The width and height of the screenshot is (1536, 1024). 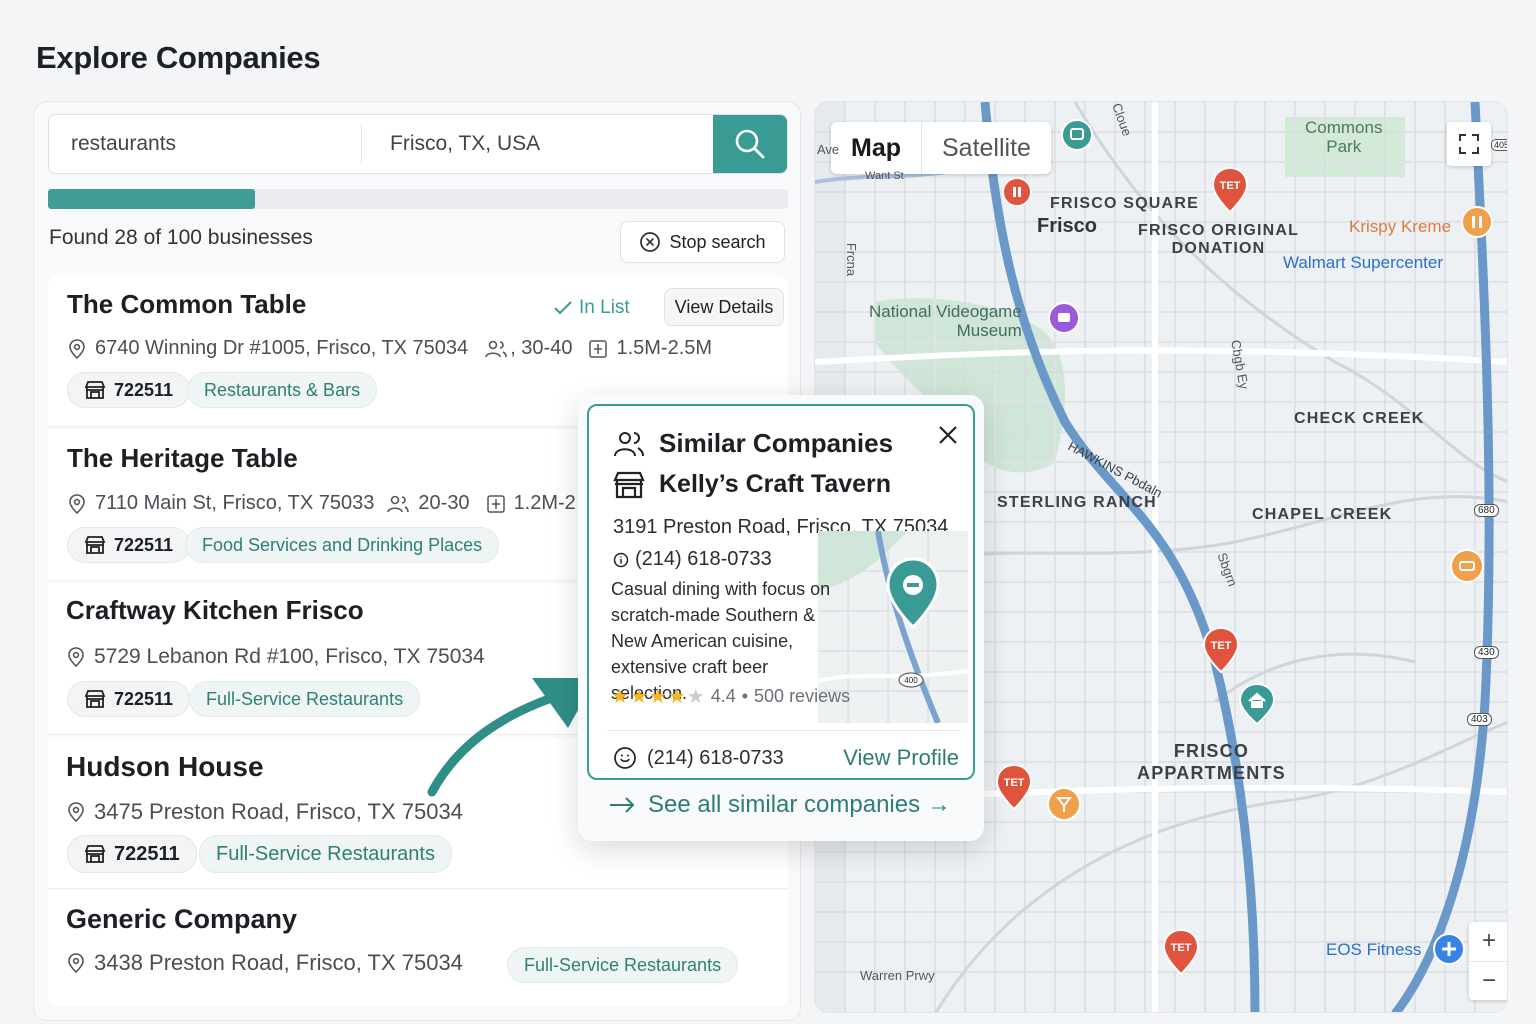 I want to click on view-profile-link: View Profile, so click(x=901, y=758).